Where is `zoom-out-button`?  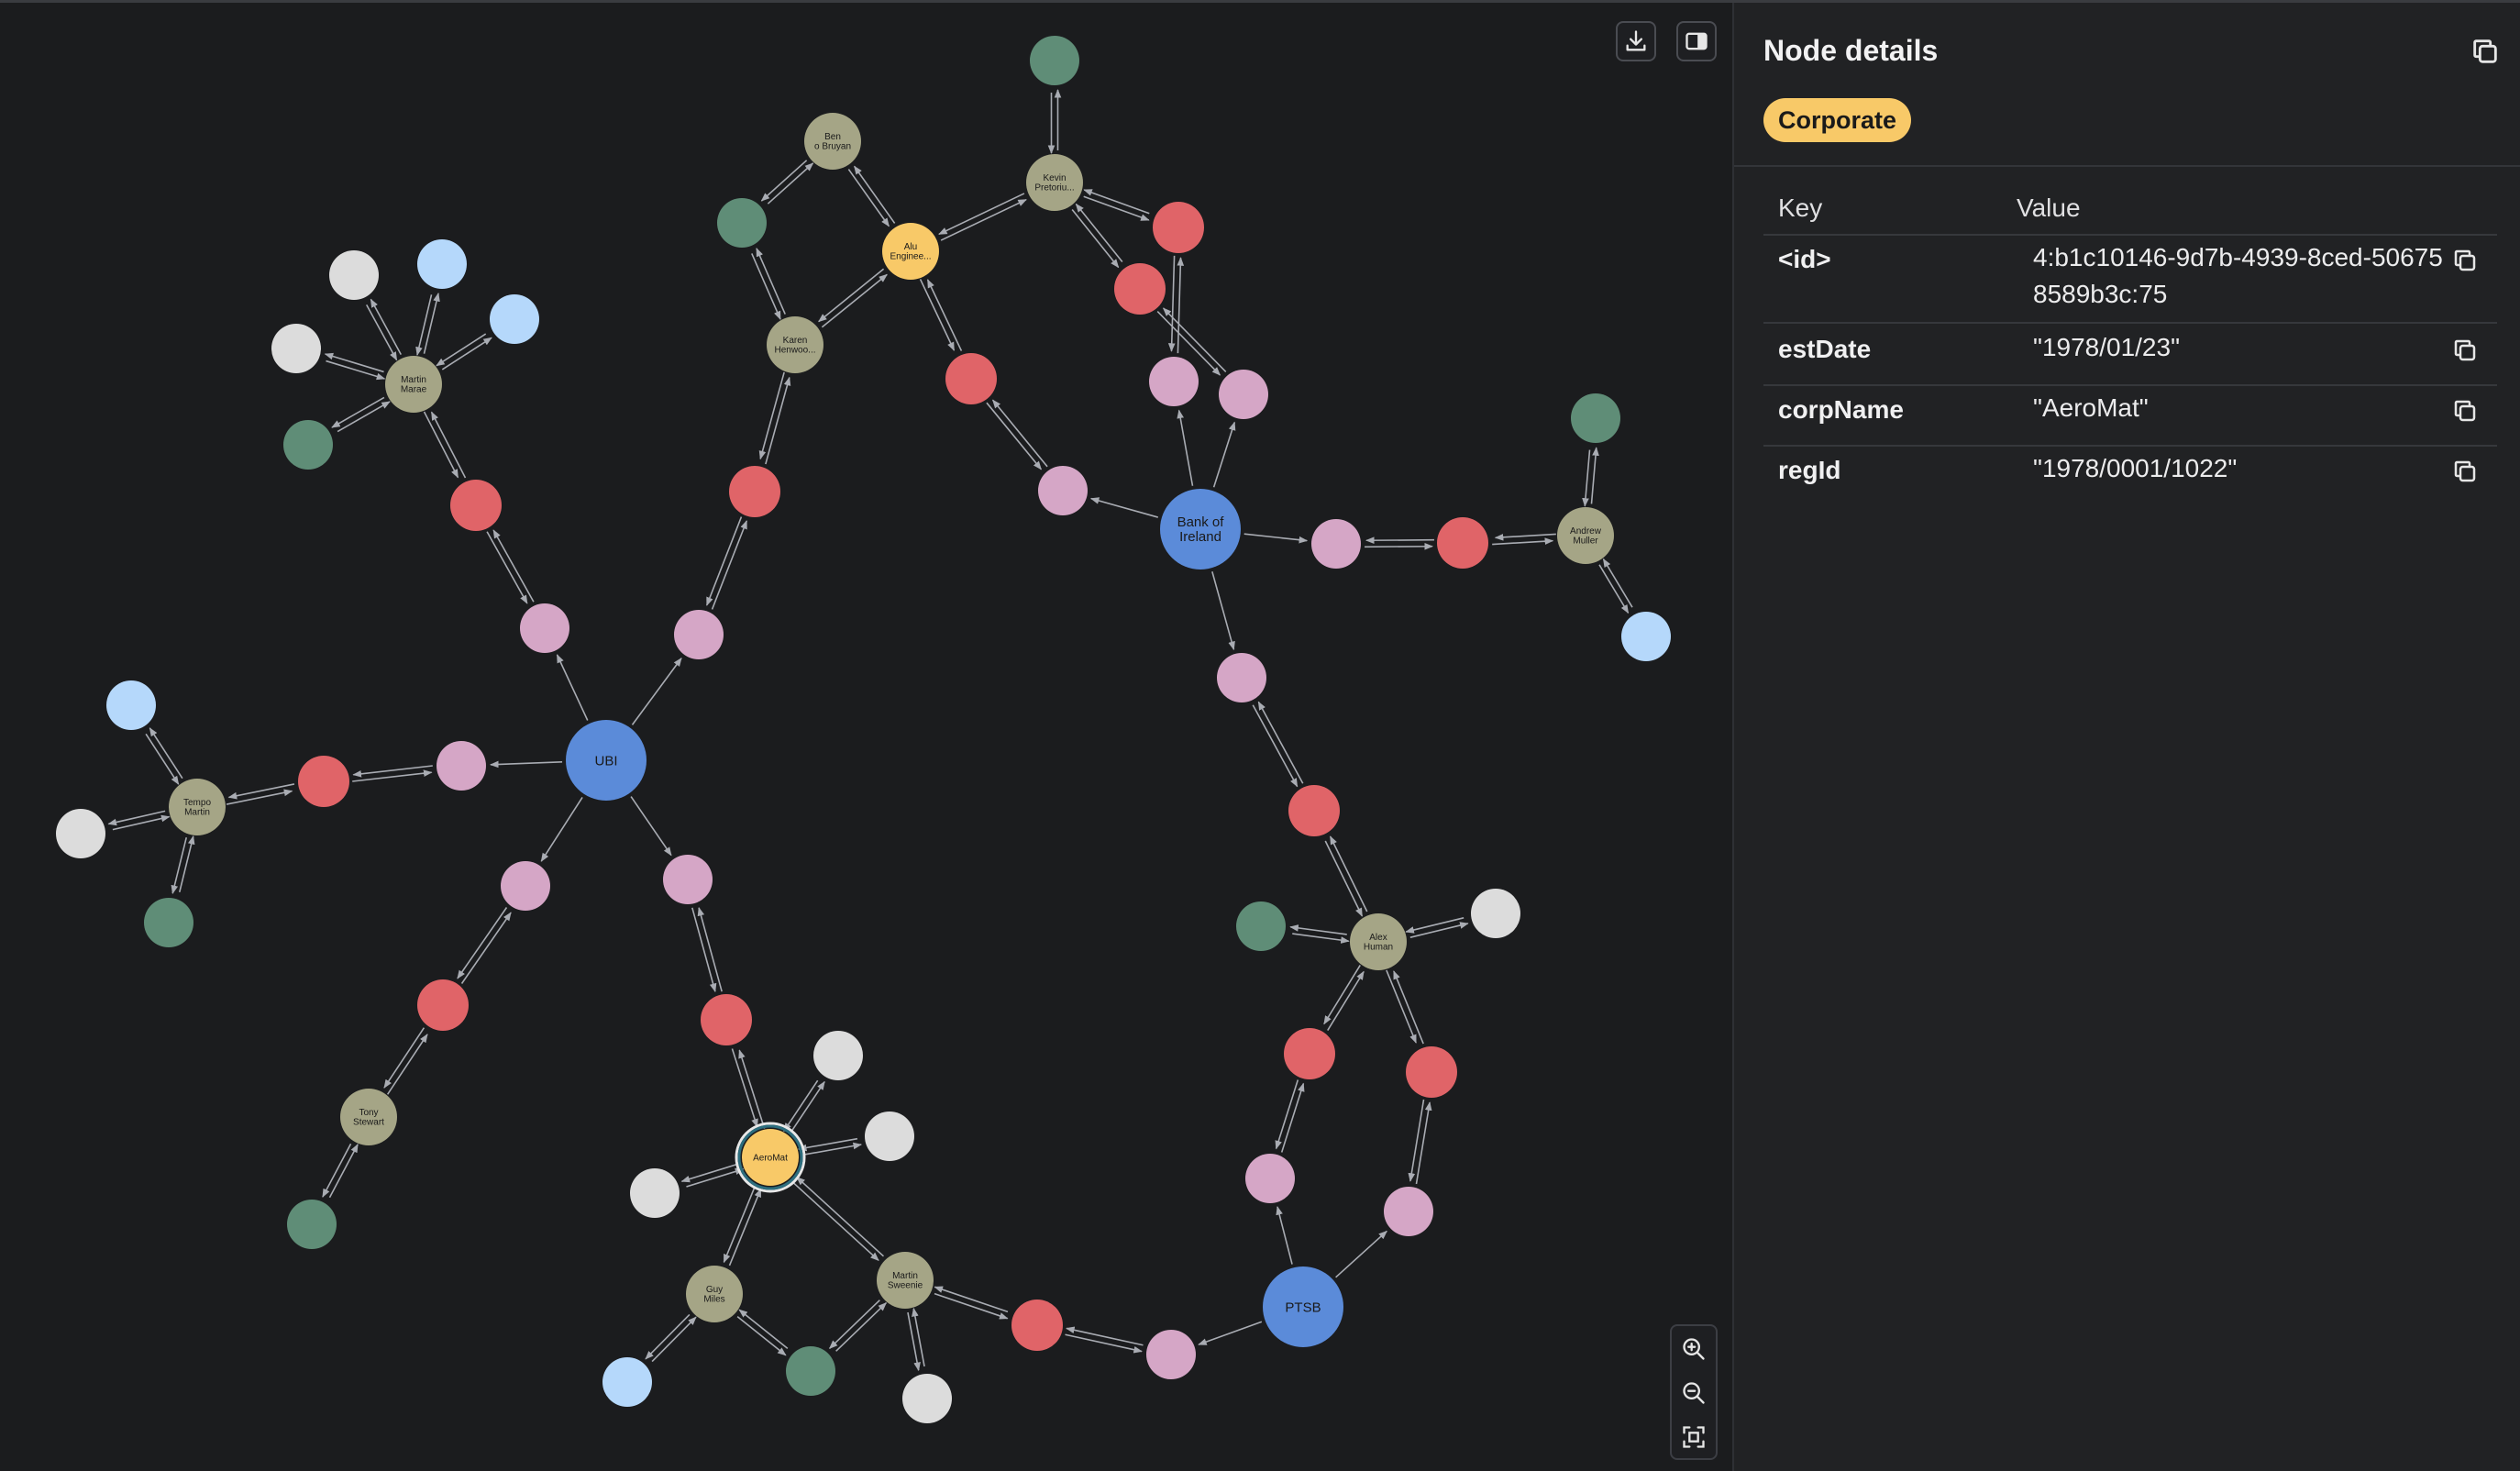
zoom-out-button is located at coordinates (1694, 1393).